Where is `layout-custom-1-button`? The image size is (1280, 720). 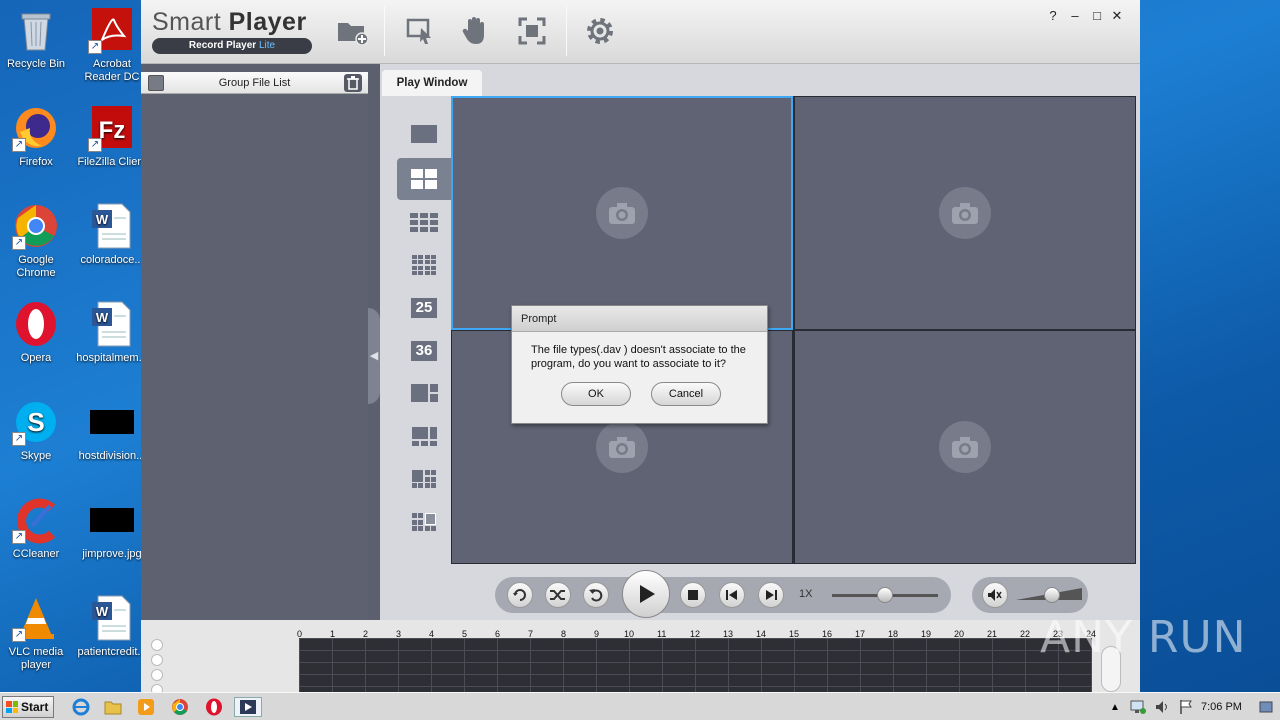 layout-custom-1-button is located at coordinates (424, 393).